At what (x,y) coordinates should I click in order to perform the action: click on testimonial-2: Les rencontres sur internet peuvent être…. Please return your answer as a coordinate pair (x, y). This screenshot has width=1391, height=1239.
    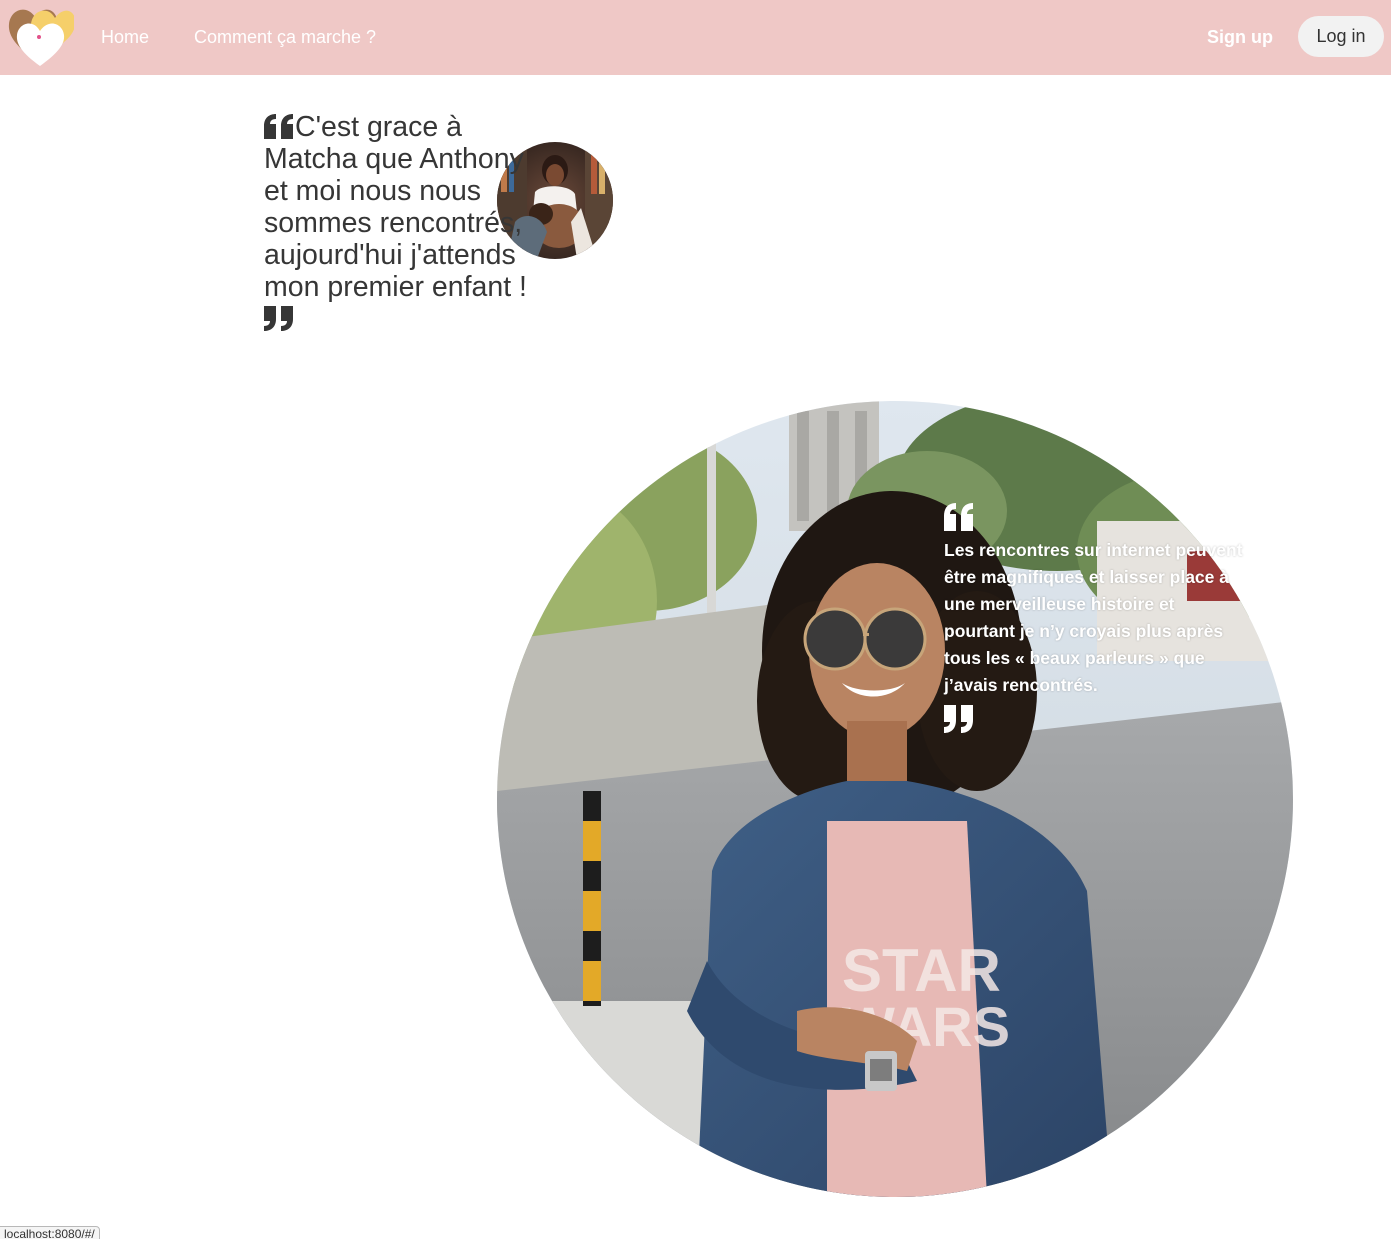
    Looking at the image, I should click on (1094, 618).